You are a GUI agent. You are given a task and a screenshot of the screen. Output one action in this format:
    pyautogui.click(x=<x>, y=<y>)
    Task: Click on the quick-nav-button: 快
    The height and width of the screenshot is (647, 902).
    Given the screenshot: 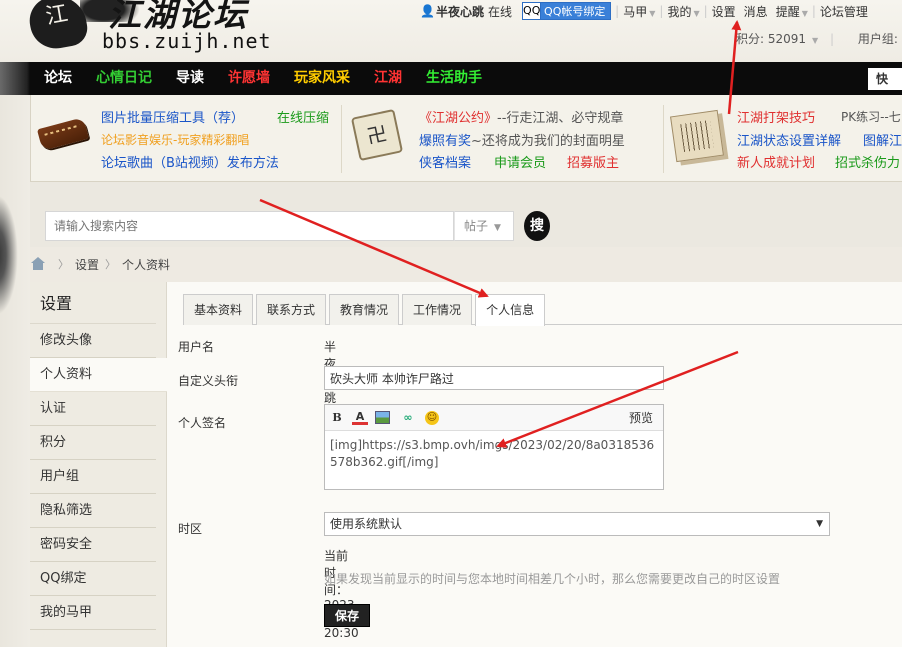 What is the action you would take?
    pyautogui.click(x=885, y=79)
    